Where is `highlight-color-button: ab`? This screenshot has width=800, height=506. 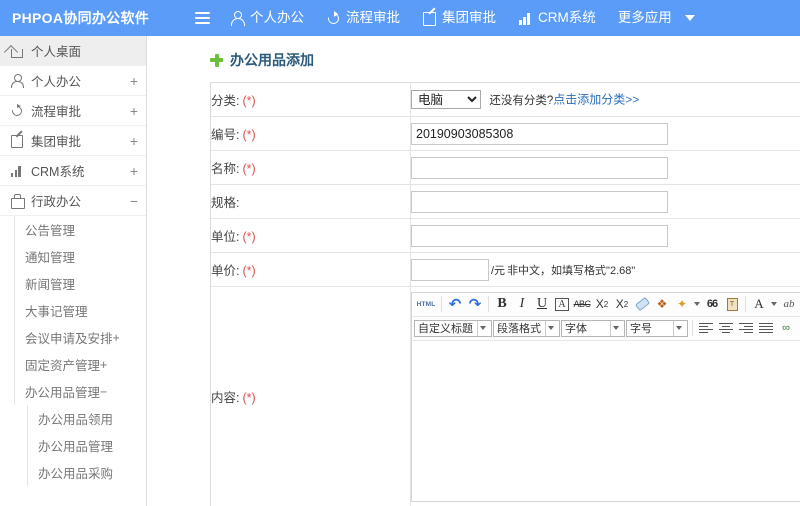 highlight-color-button: ab is located at coordinates (789, 304).